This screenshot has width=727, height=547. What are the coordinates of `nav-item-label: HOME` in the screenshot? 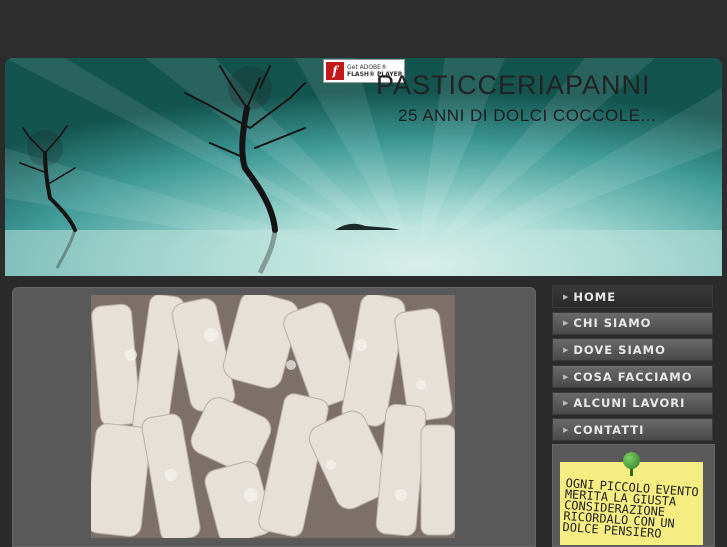 It's located at (595, 296).